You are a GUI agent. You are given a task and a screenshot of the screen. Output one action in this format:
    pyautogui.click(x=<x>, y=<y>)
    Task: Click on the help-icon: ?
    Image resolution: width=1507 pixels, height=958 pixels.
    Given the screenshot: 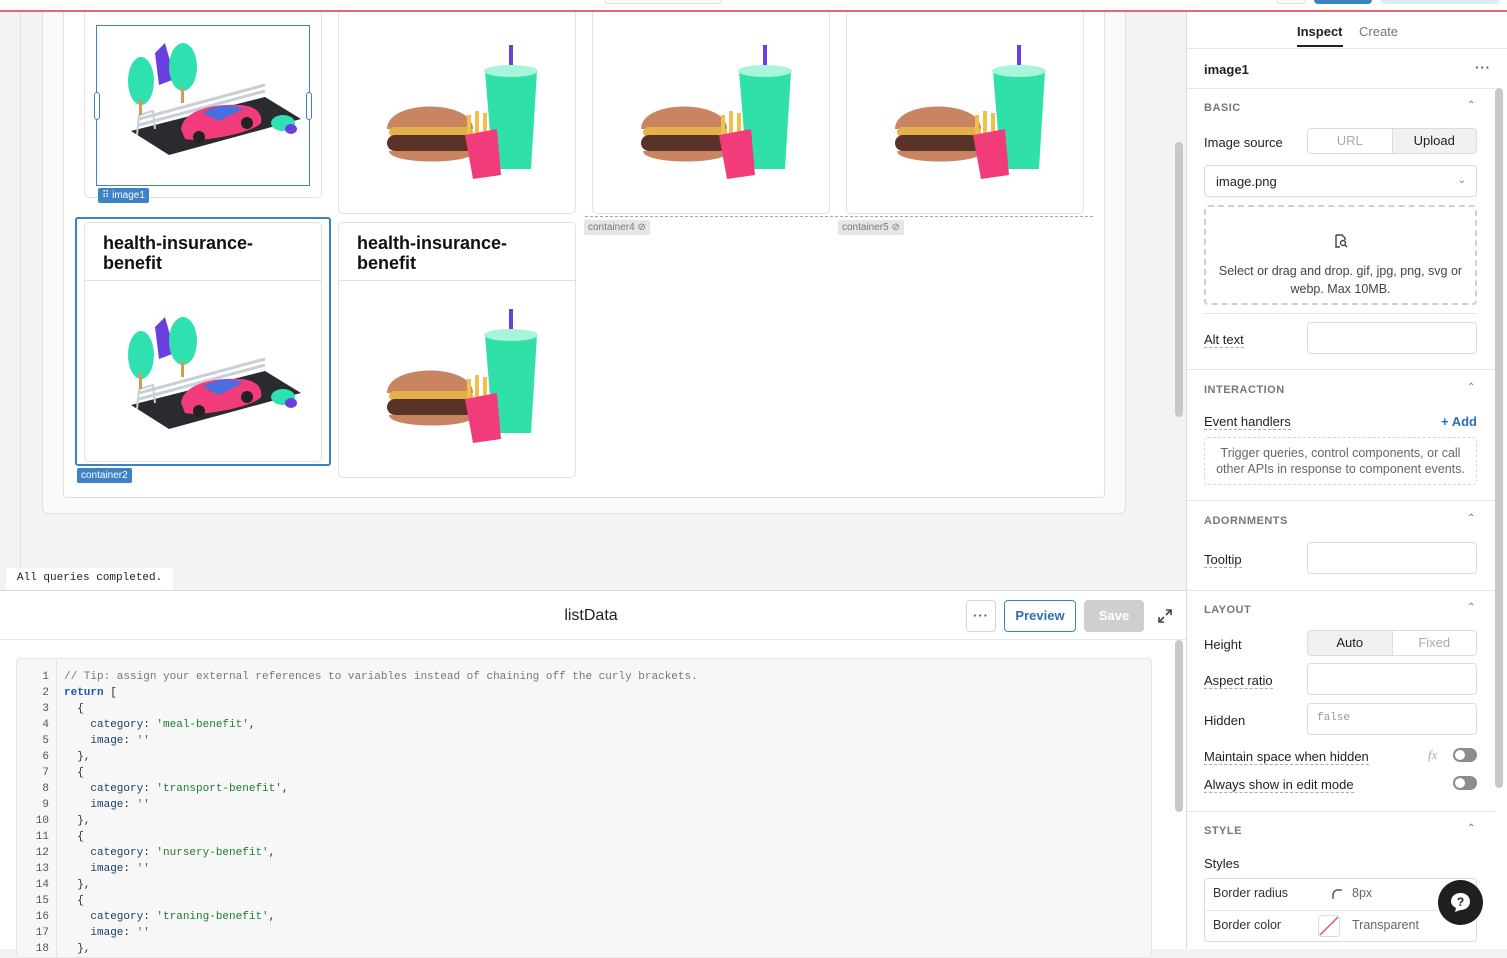 What is the action you would take?
    pyautogui.click(x=1460, y=902)
    